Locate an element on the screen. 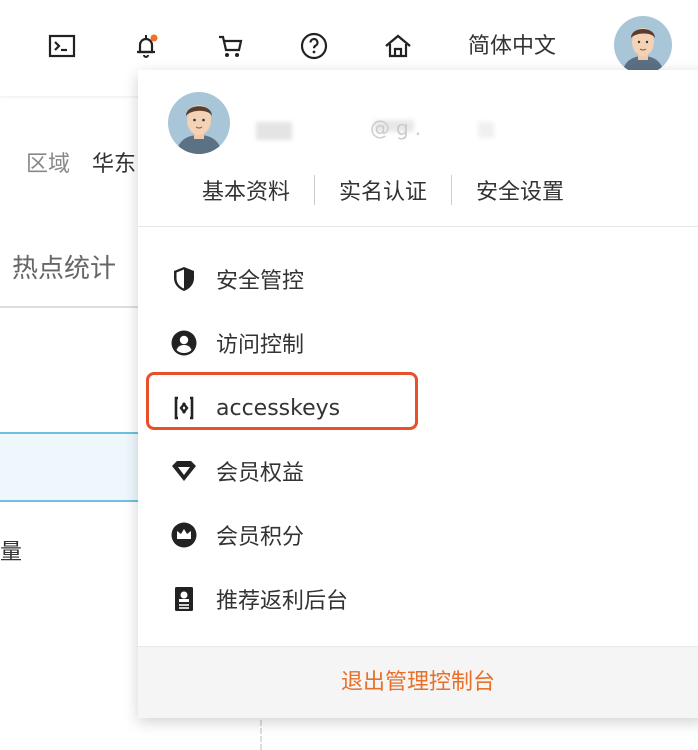  cart-icon is located at coordinates (230, 46).